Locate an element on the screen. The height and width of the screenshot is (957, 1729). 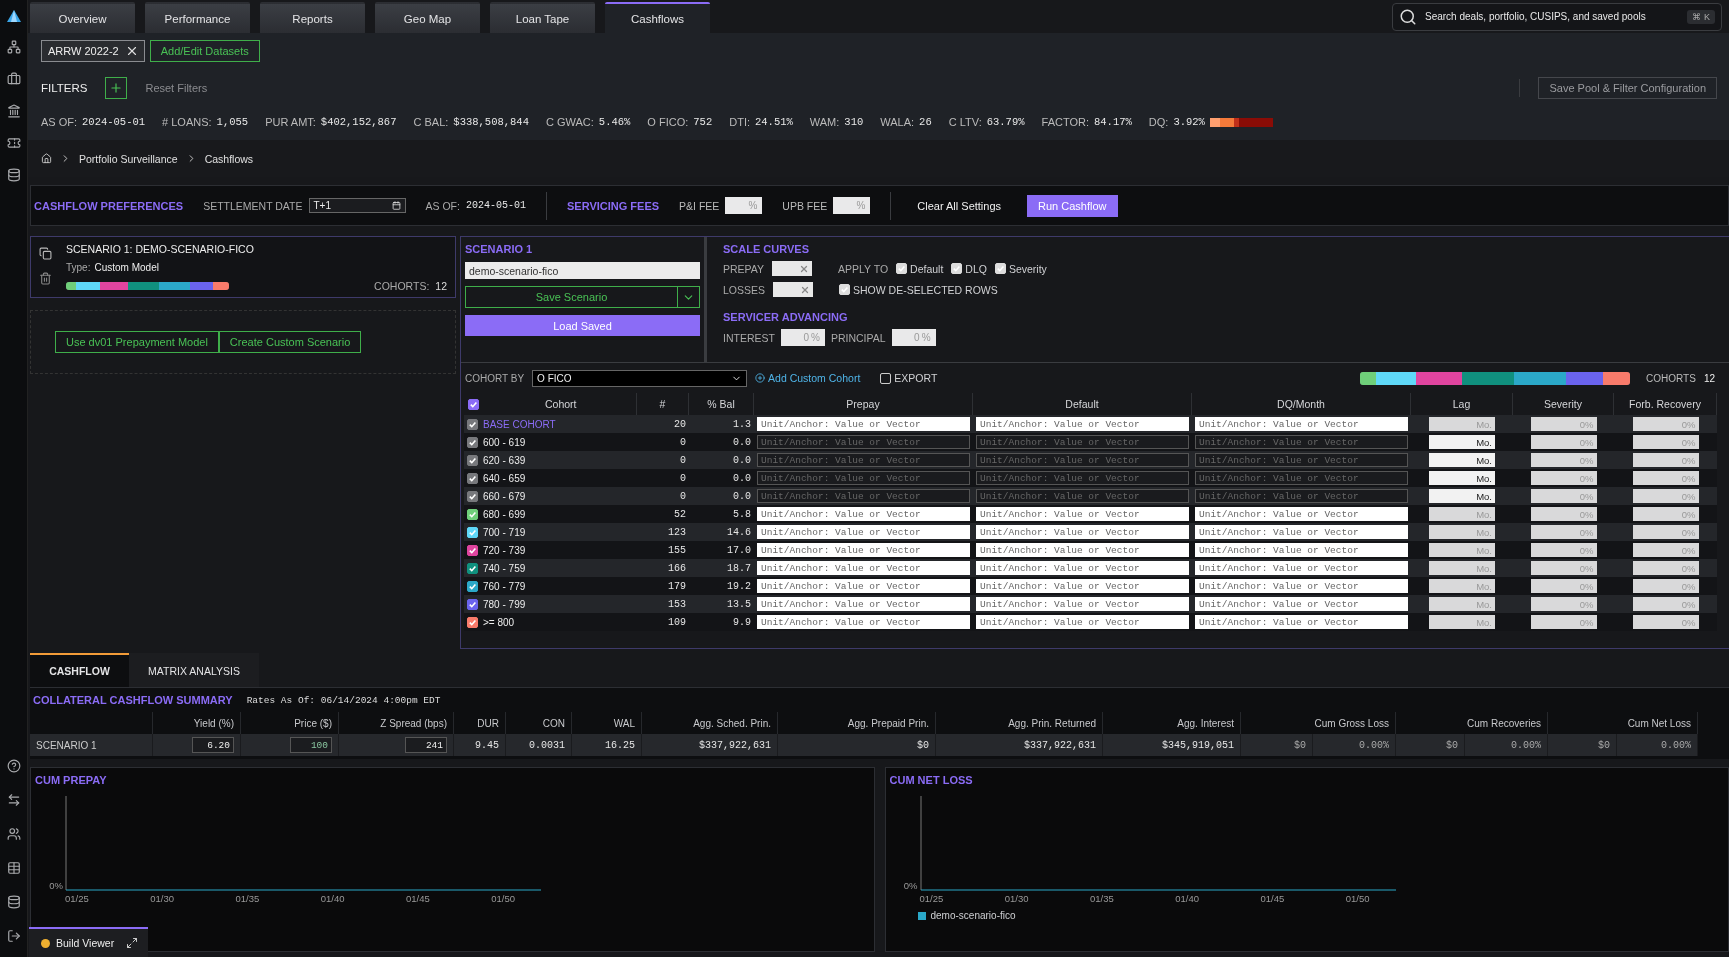
axis-tick: 0% is located at coordinates (56, 885).